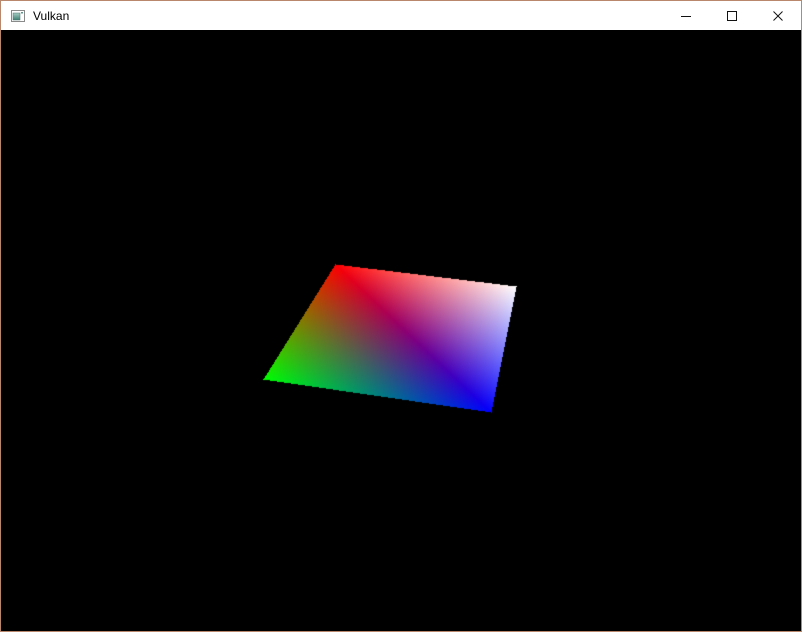  I want to click on maximize-button, so click(732, 15).